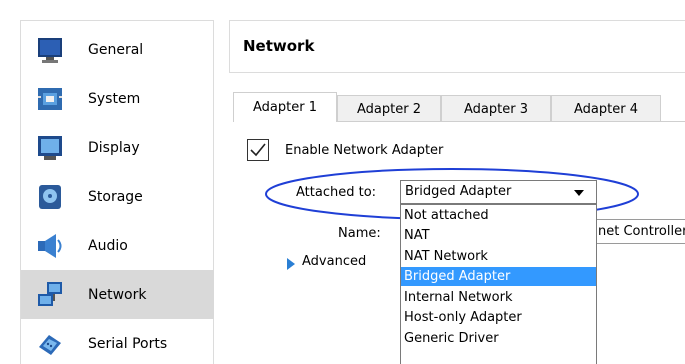 The image size is (685, 364). I want to click on tab-label: Adapter 4, so click(606, 109).